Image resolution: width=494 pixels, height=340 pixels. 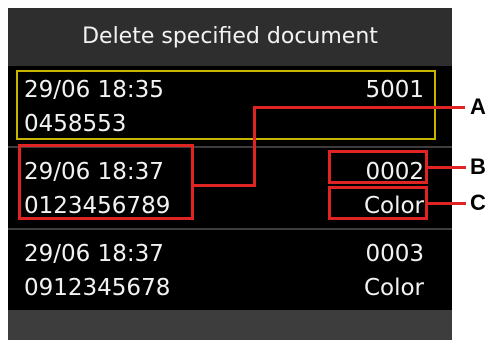 What do you see at coordinates (97, 288) in the screenshot?
I see `document-fax-number: 0912345678` at bounding box center [97, 288].